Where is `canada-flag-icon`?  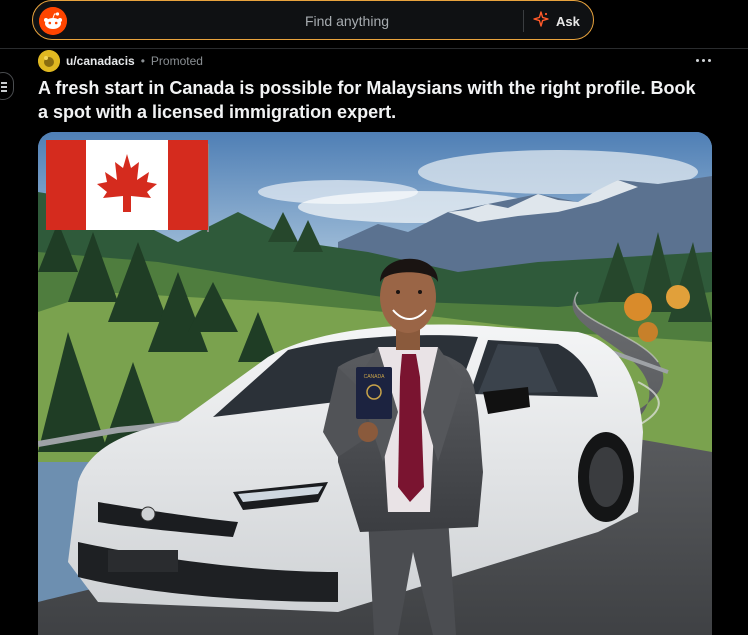
canada-flag-icon is located at coordinates (127, 186).